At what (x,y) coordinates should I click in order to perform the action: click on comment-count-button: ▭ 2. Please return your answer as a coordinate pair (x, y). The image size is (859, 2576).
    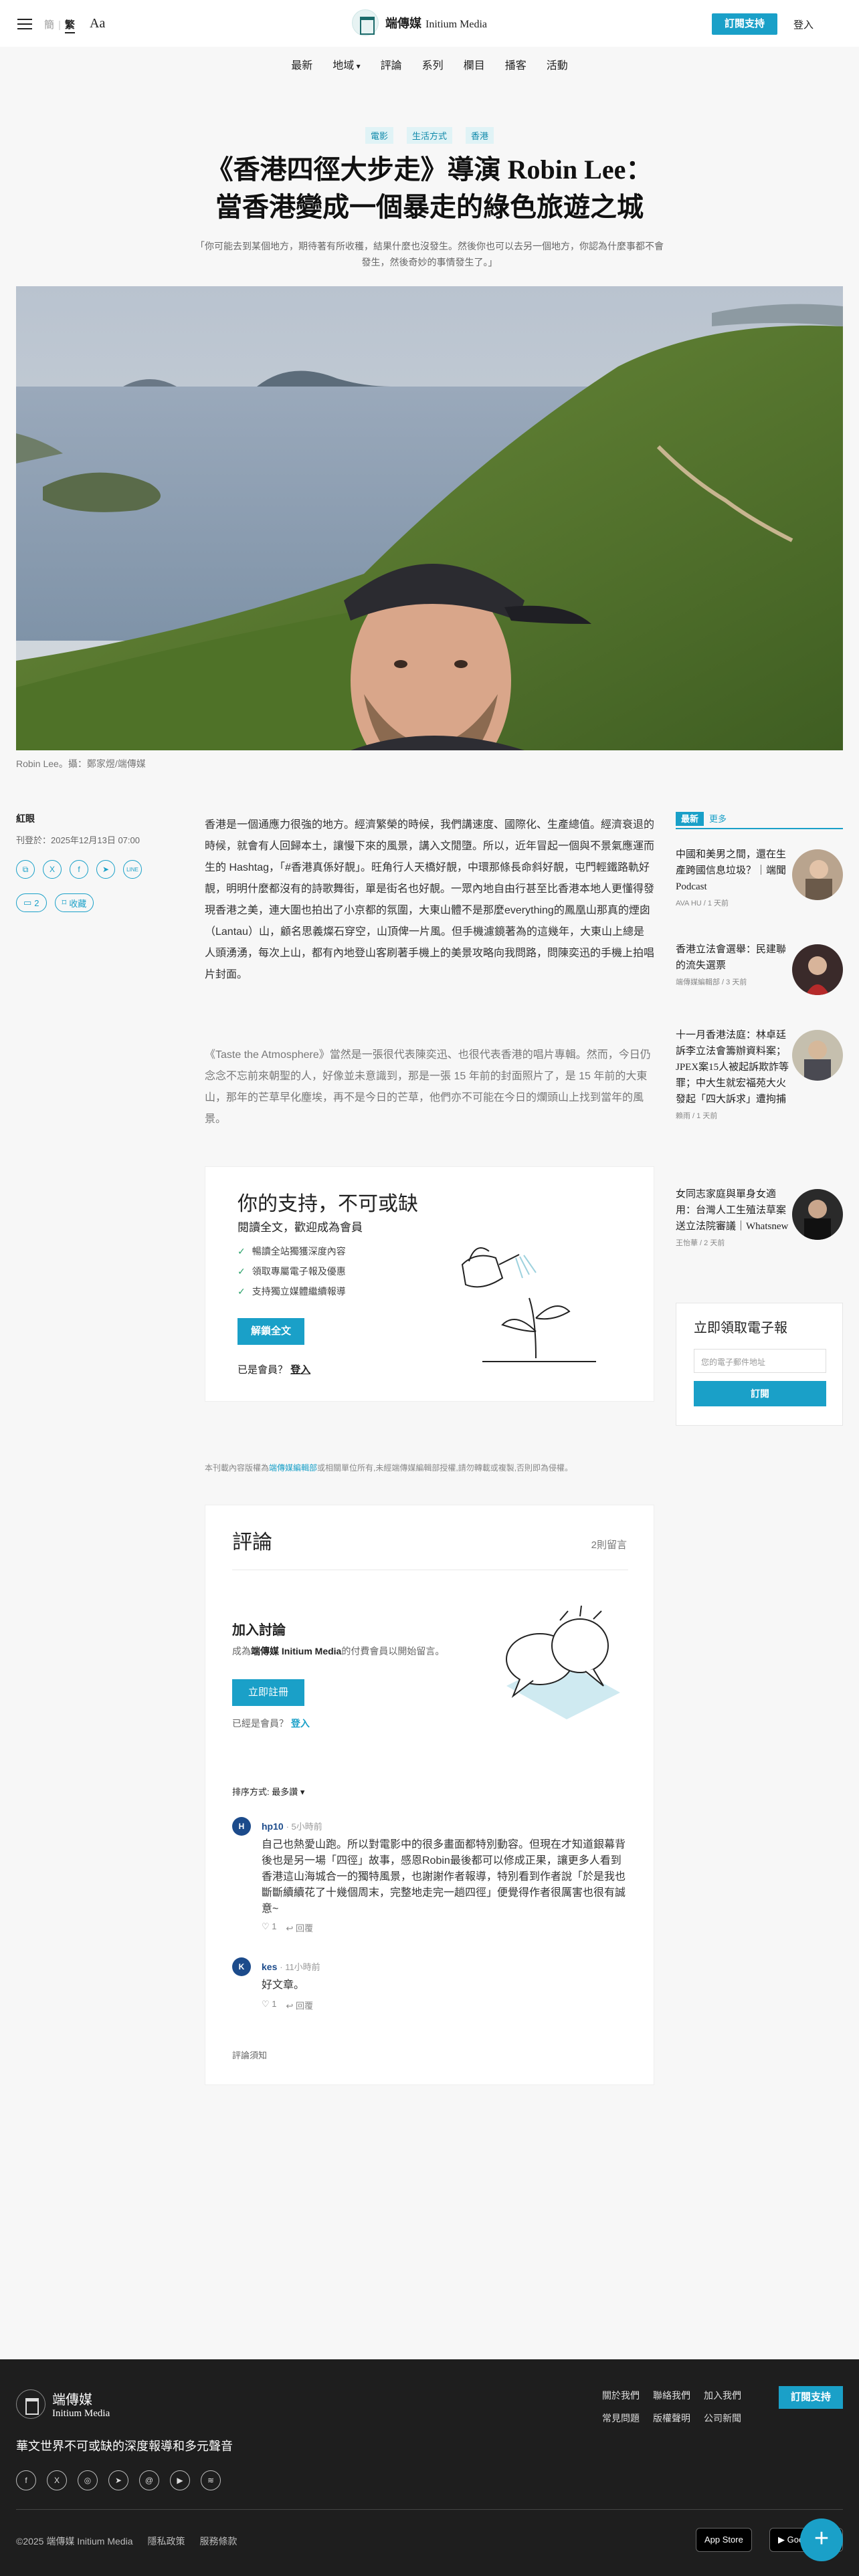
    Looking at the image, I should click on (32, 903).